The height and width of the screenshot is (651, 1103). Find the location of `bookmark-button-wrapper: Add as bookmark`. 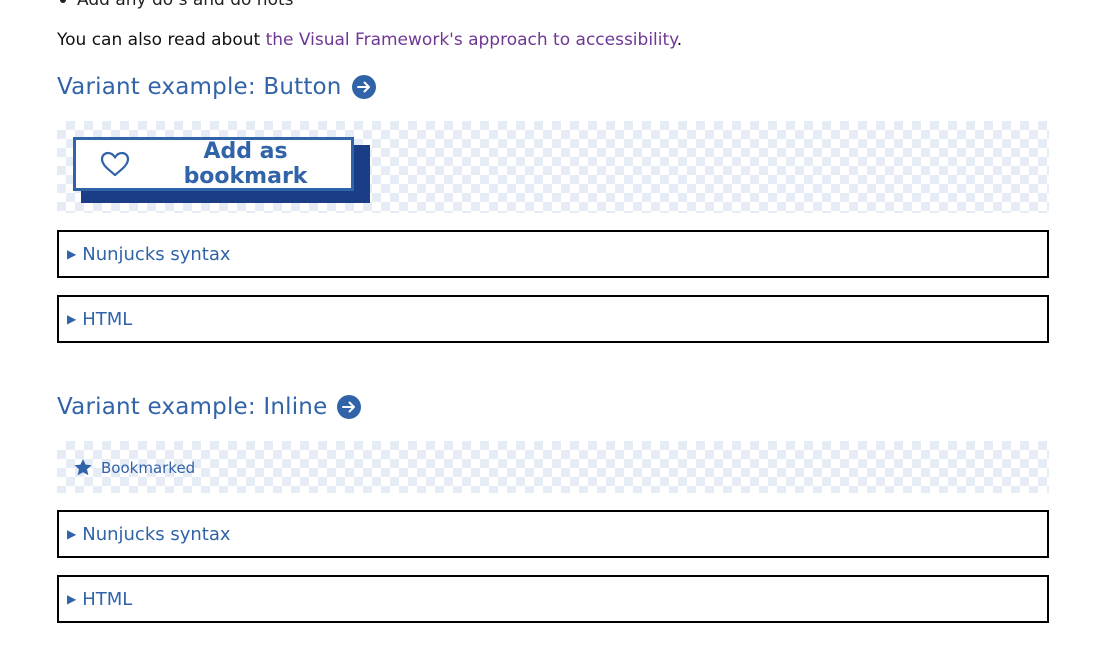

bookmark-button-wrapper: Add as bookmark is located at coordinates (221, 170).